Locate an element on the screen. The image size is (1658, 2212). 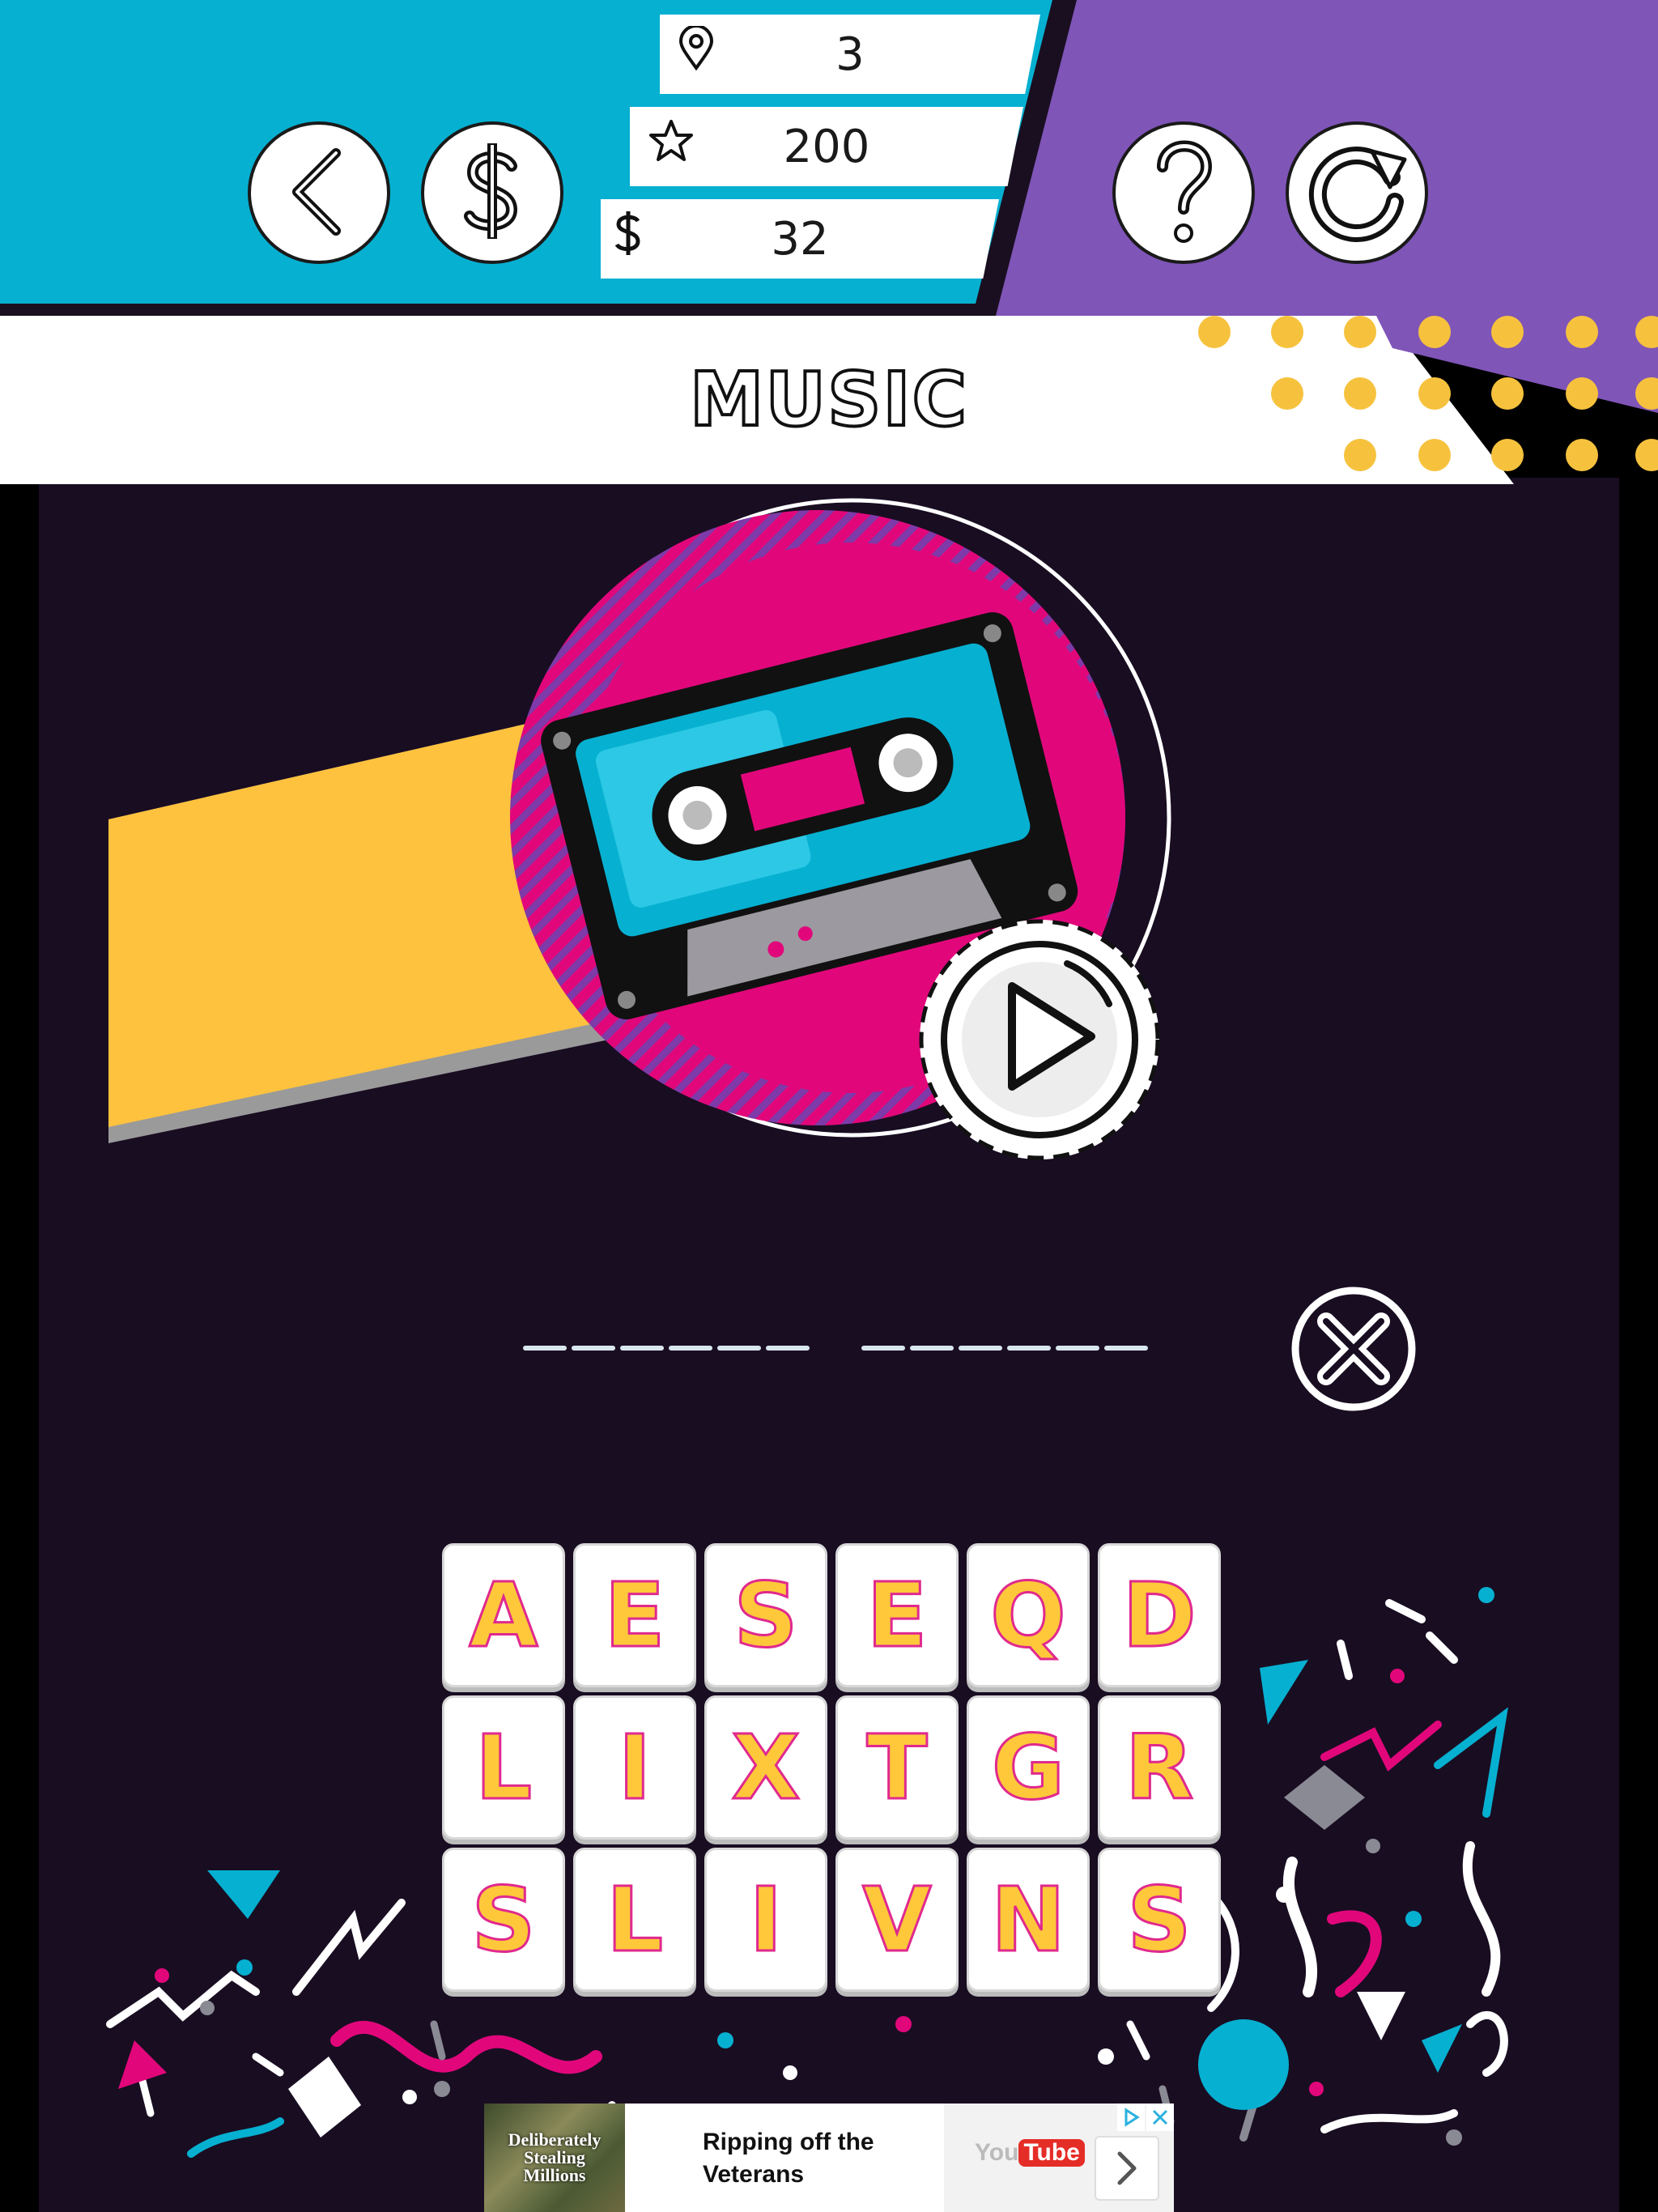
ad-logo-area: You Tube is located at coordinates (1059, 2158).